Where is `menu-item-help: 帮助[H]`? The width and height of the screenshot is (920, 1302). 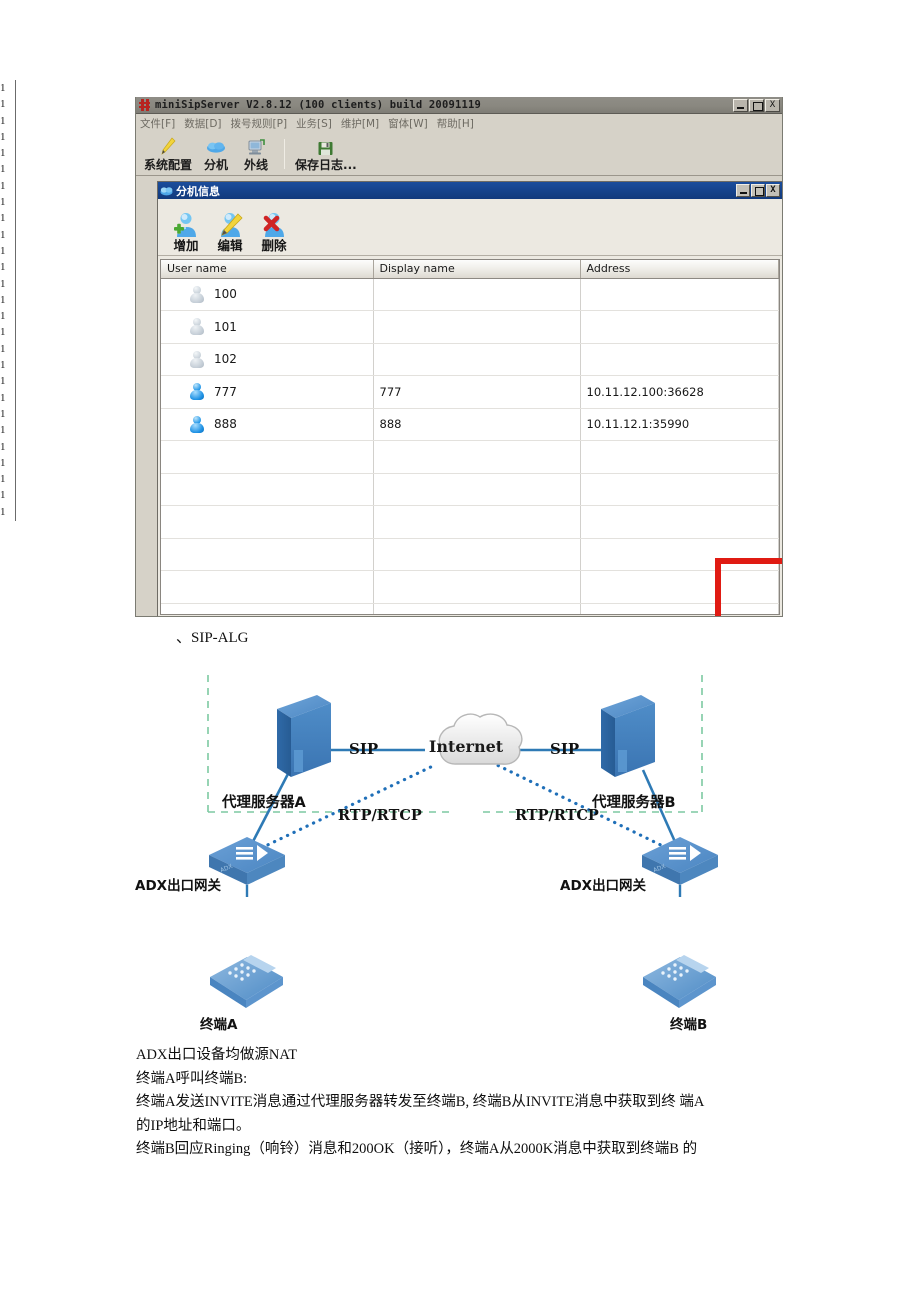
menu-item-help: 帮助[H] is located at coordinates (455, 123).